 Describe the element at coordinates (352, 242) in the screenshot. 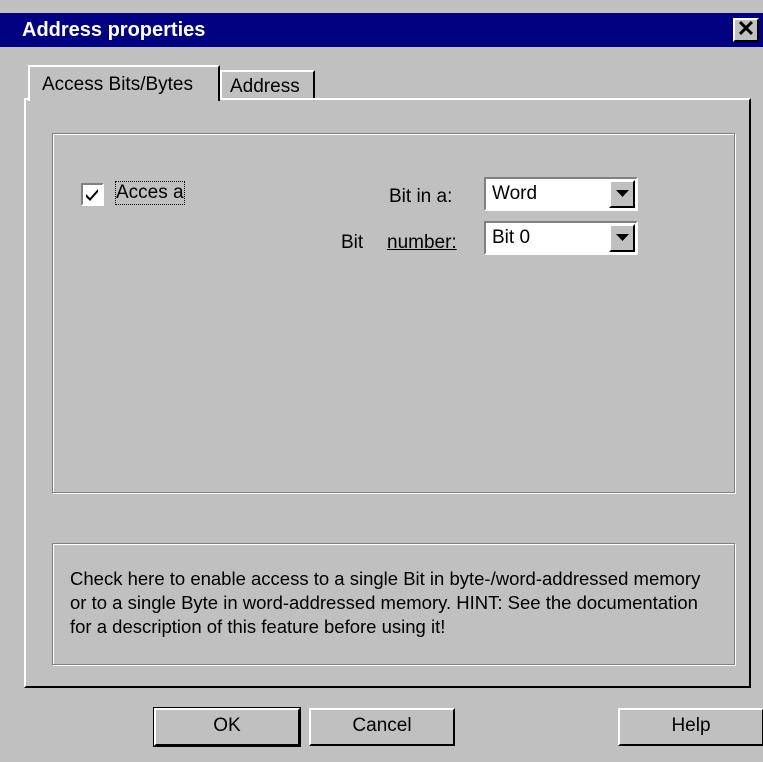

I see `bit-number-label-prefix: Bit` at that location.